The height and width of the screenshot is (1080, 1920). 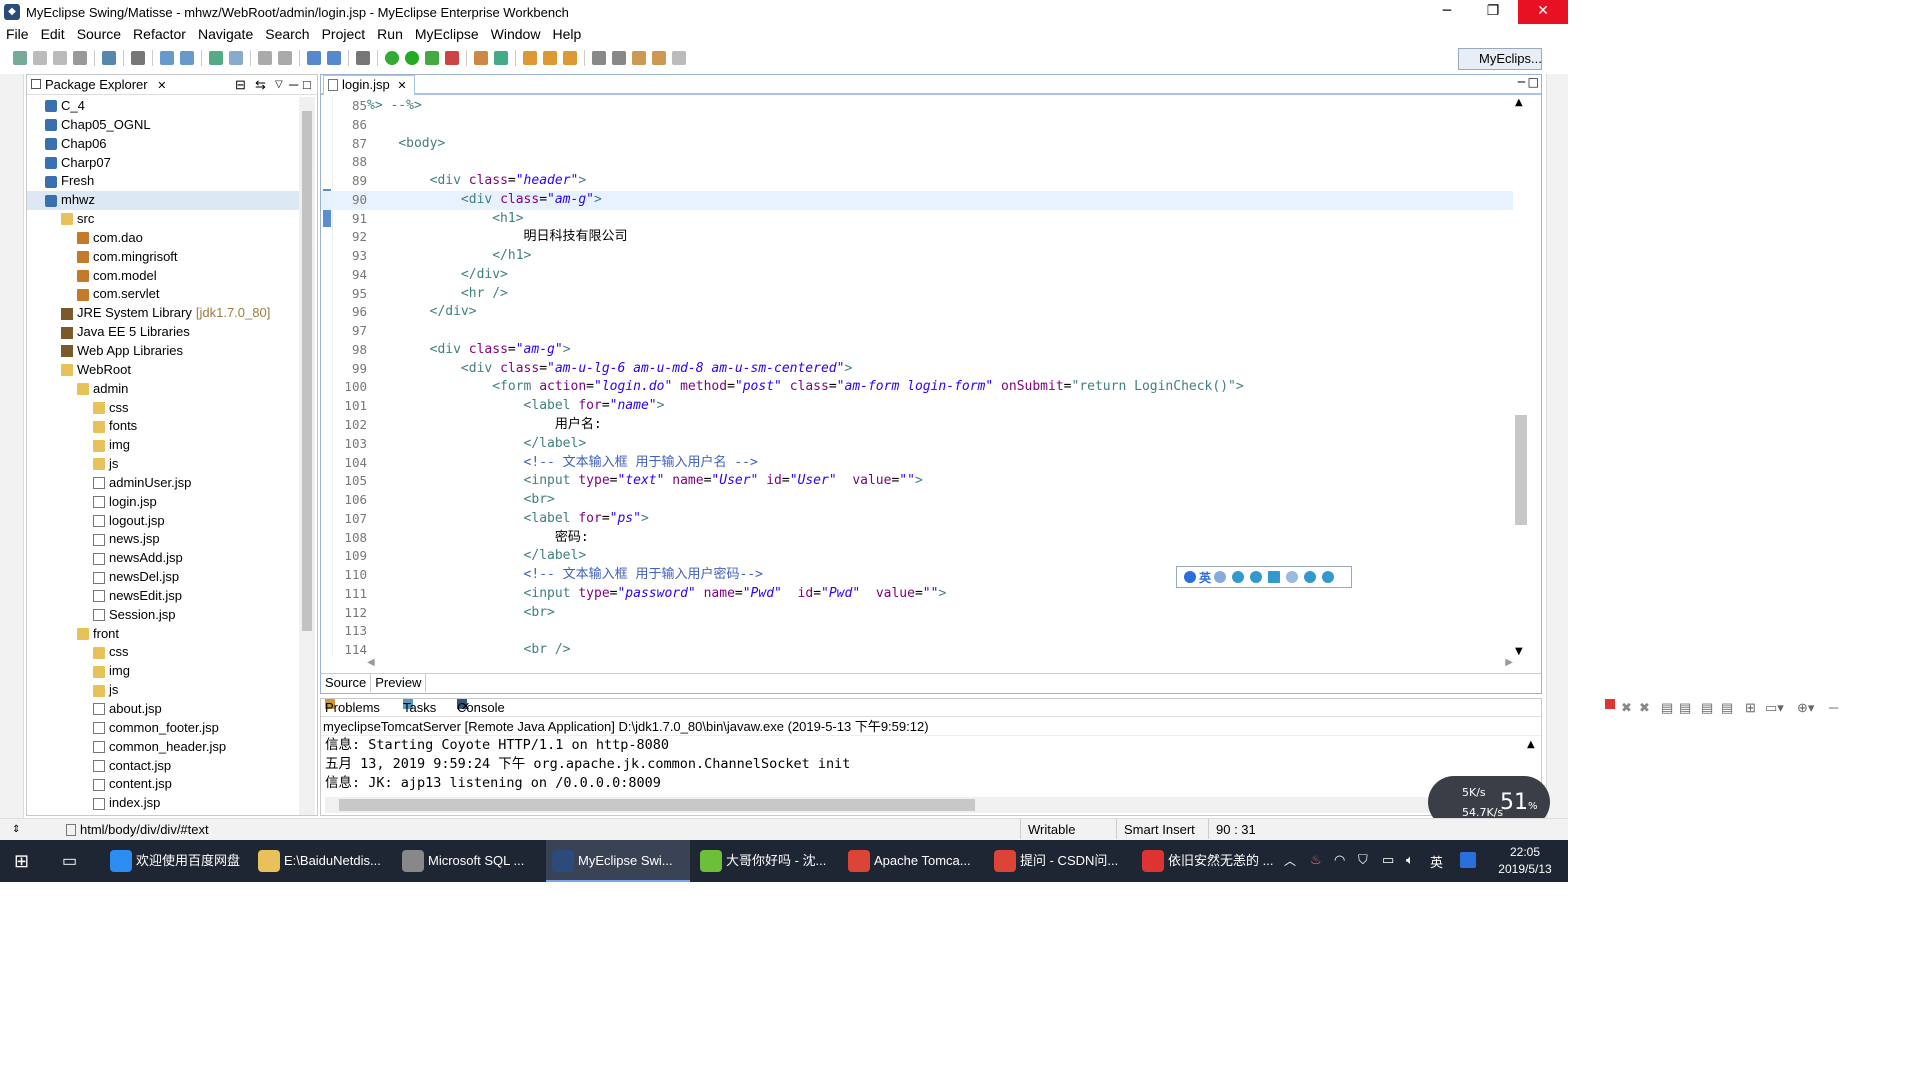 I want to click on menu-project: Project, so click(x=344, y=34).